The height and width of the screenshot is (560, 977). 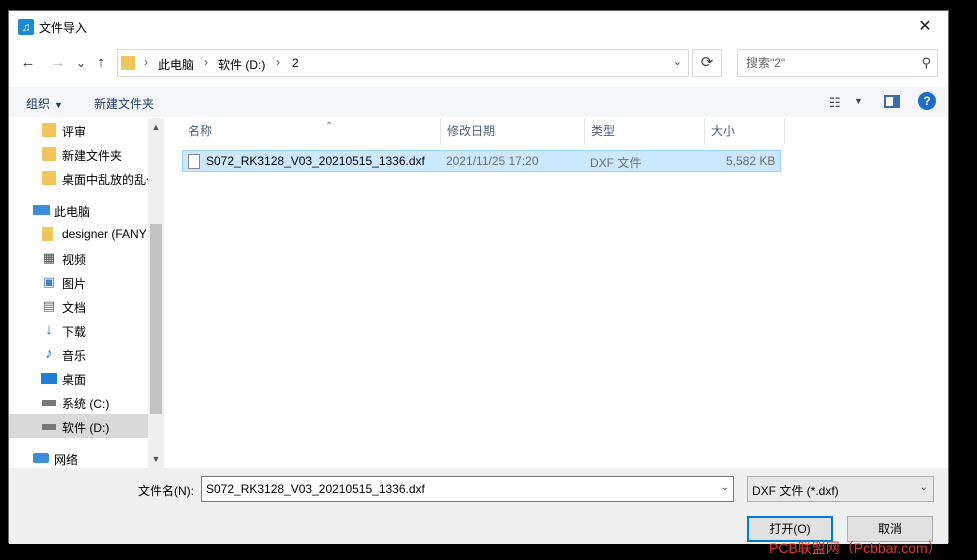 What do you see at coordinates (38, 104) in the screenshot?
I see `organize-label: 组织` at bounding box center [38, 104].